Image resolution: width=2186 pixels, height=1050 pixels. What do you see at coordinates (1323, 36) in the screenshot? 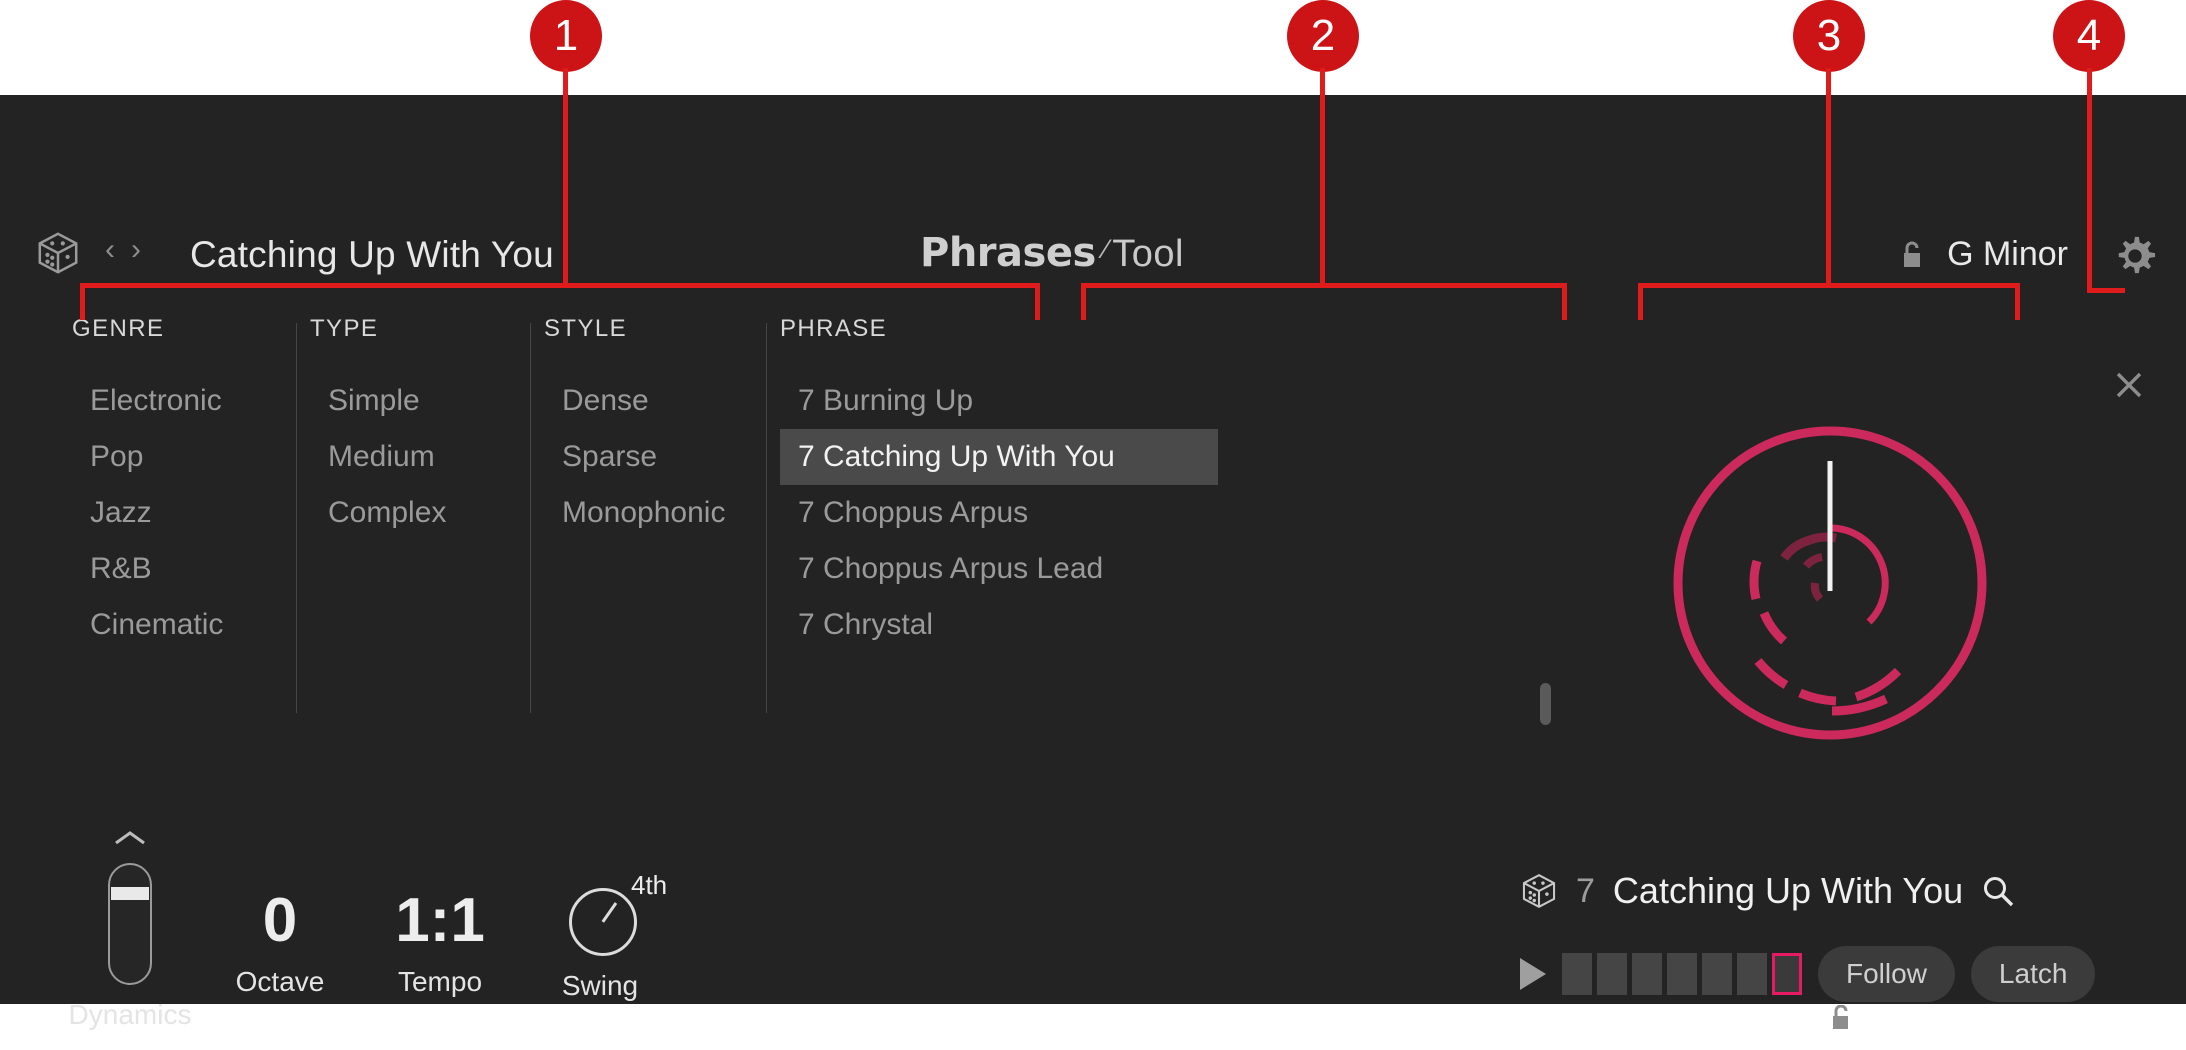
I see `callout-badge-2: 2` at bounding box center [1323, 36].